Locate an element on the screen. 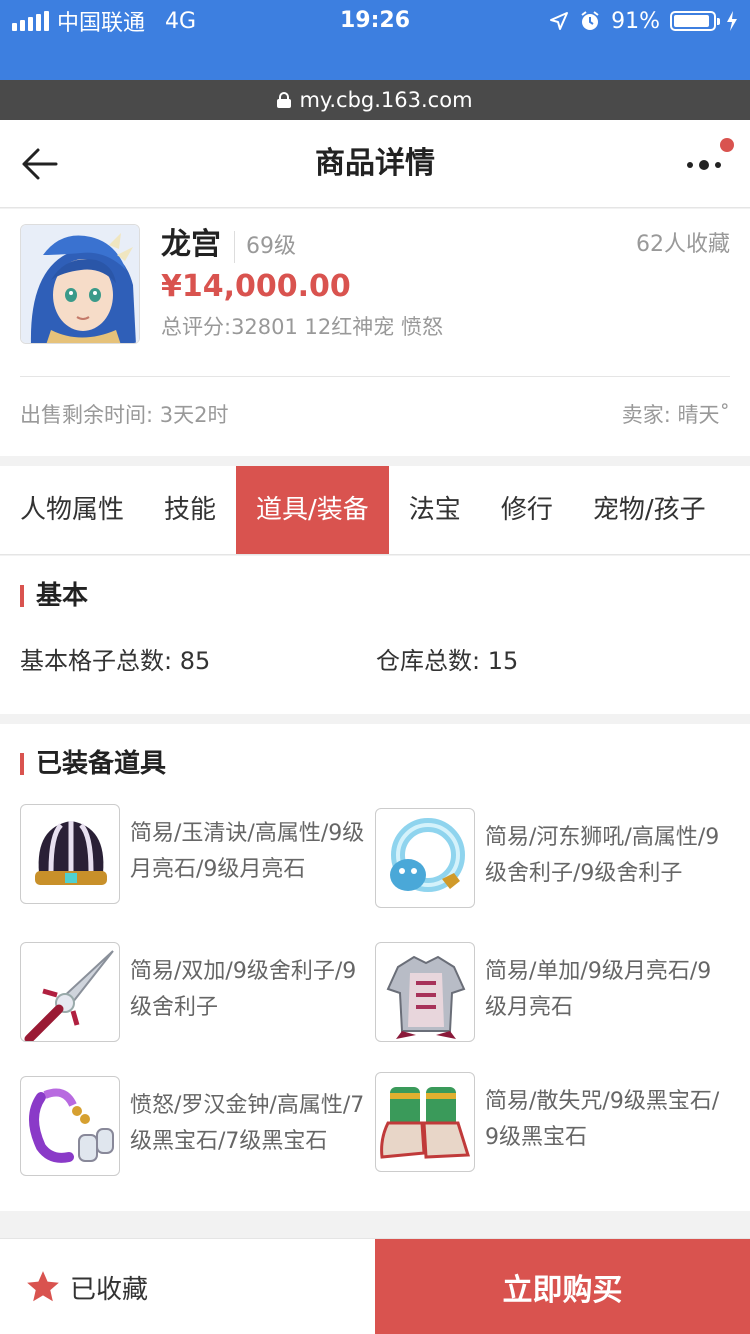  section-title-basic: 基本 is located at coordinates (54, 596).